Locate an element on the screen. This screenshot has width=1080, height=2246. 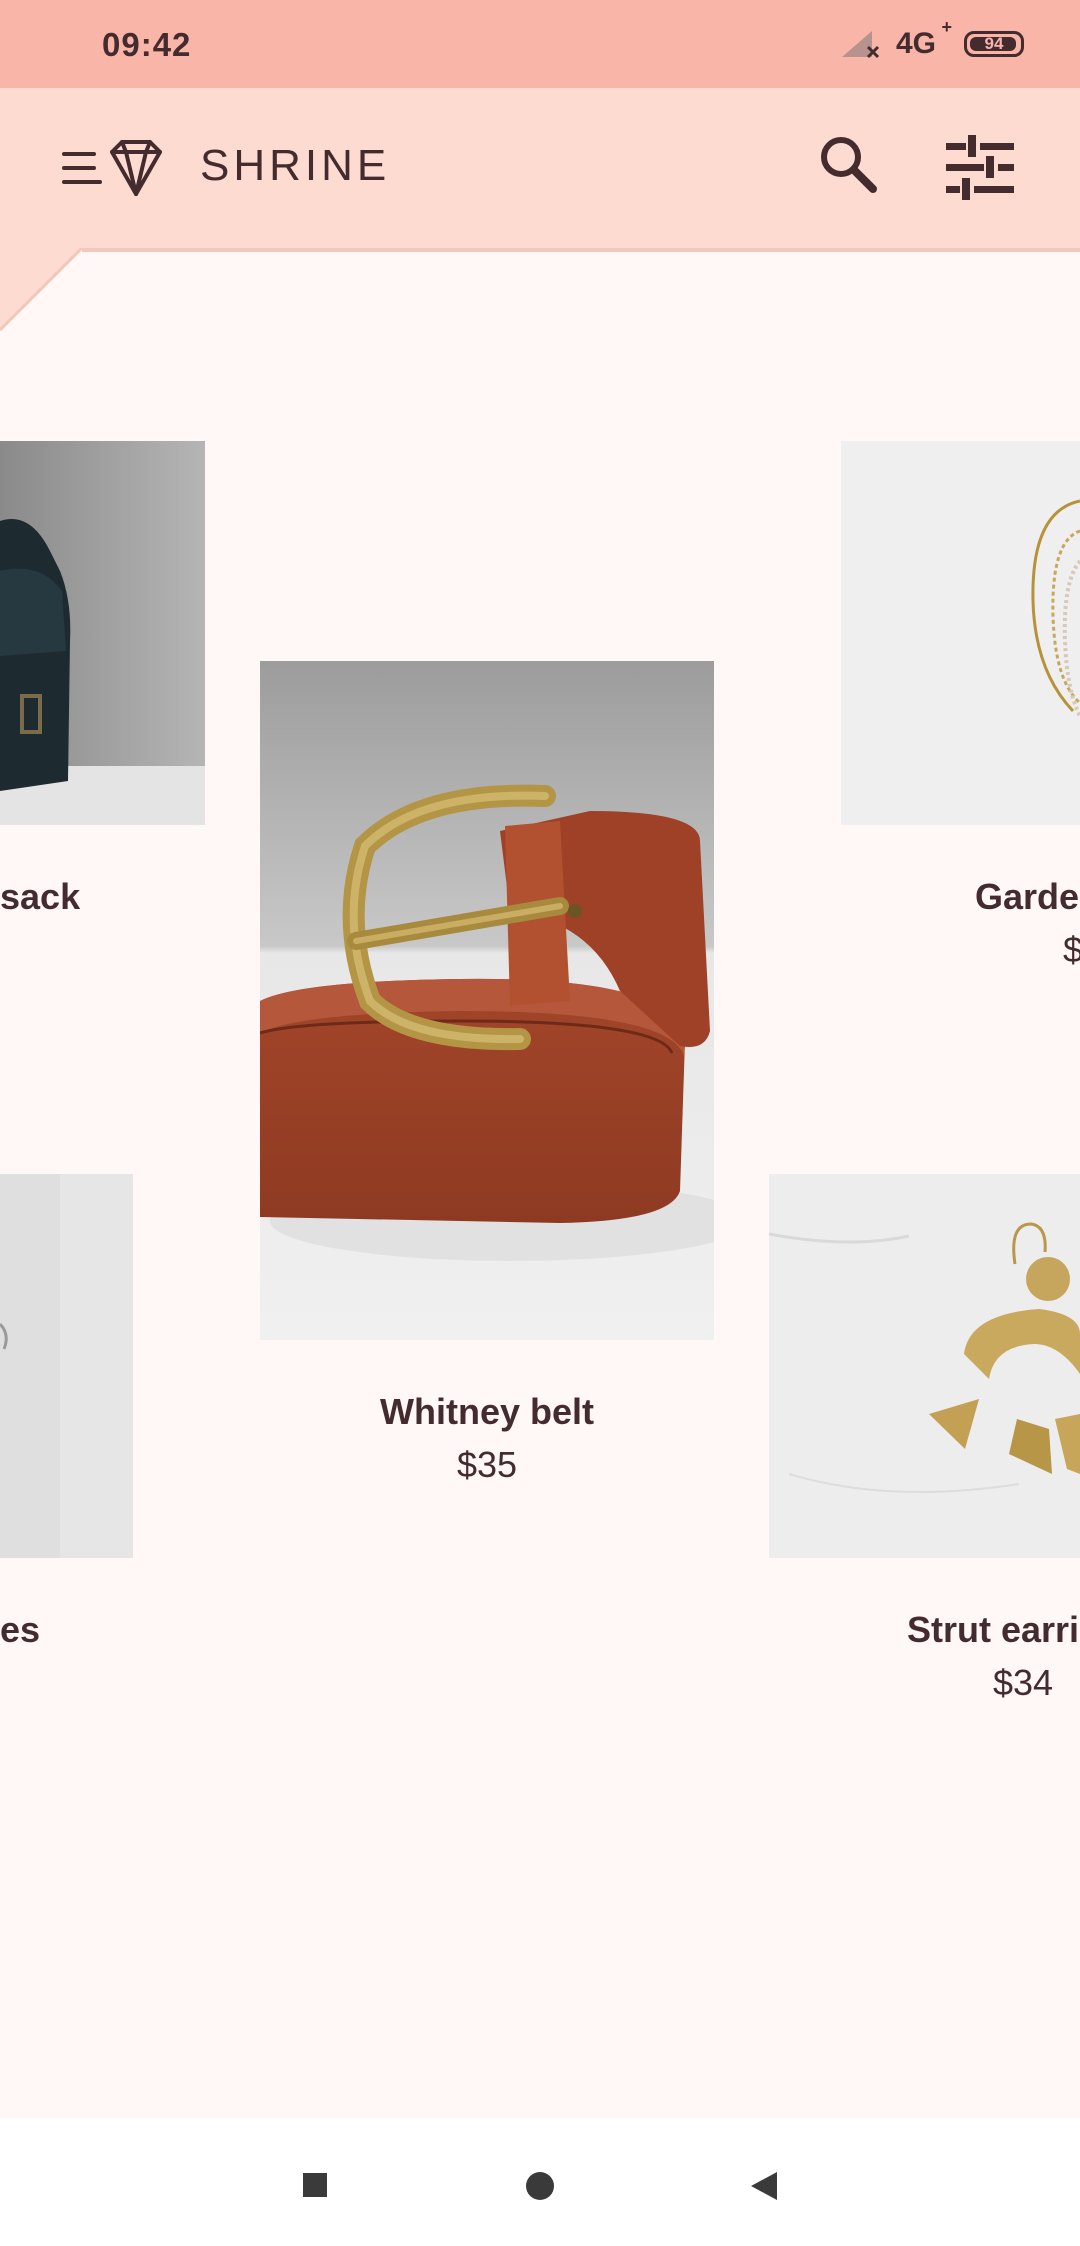
product-card: Strut earri $34 is located at coordinates (924, 1454).